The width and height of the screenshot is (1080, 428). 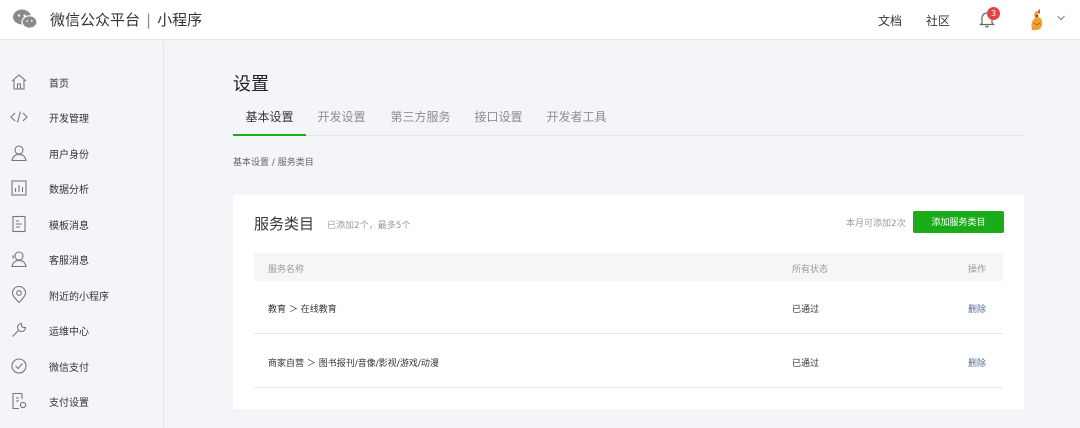 What do you see at coordinates (420, 122) in the screenshot?
I see `tab-third-party: 第三方服务` at bounding box center [420, 122].